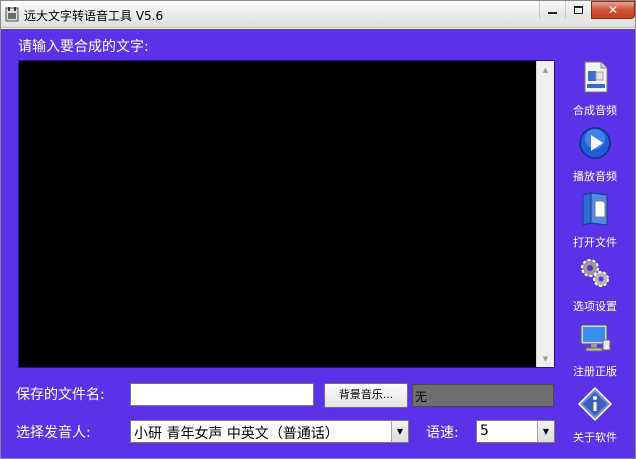 This screenshot has width=636, height=459. I want to click on play-audio-button: 播放音频, so click(595, 154).